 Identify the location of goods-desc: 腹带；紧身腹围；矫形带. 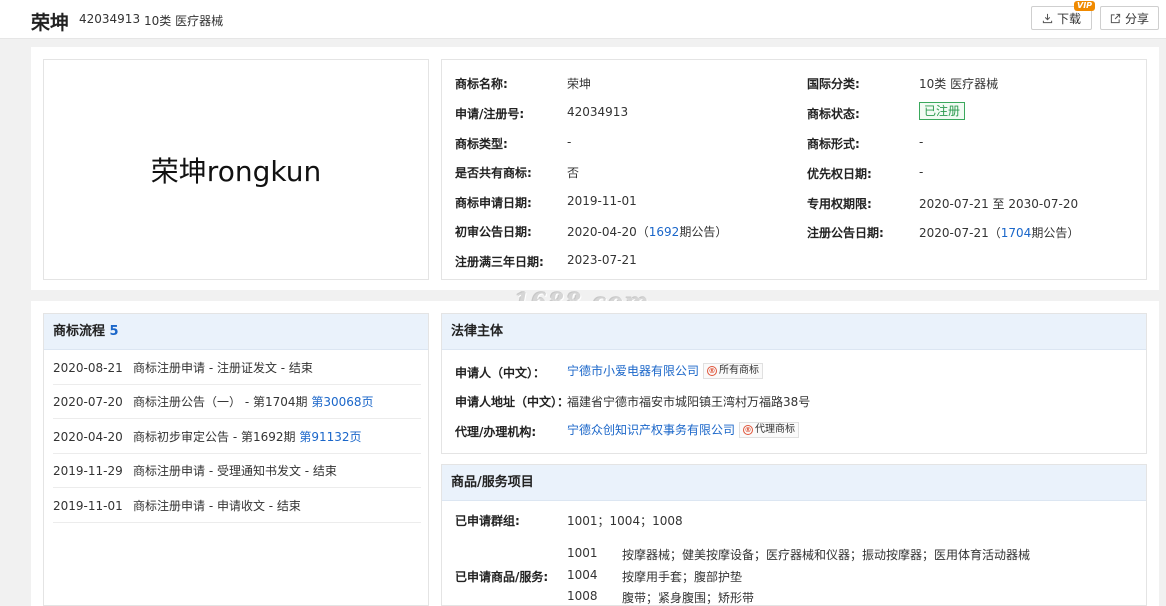
(688, 598).